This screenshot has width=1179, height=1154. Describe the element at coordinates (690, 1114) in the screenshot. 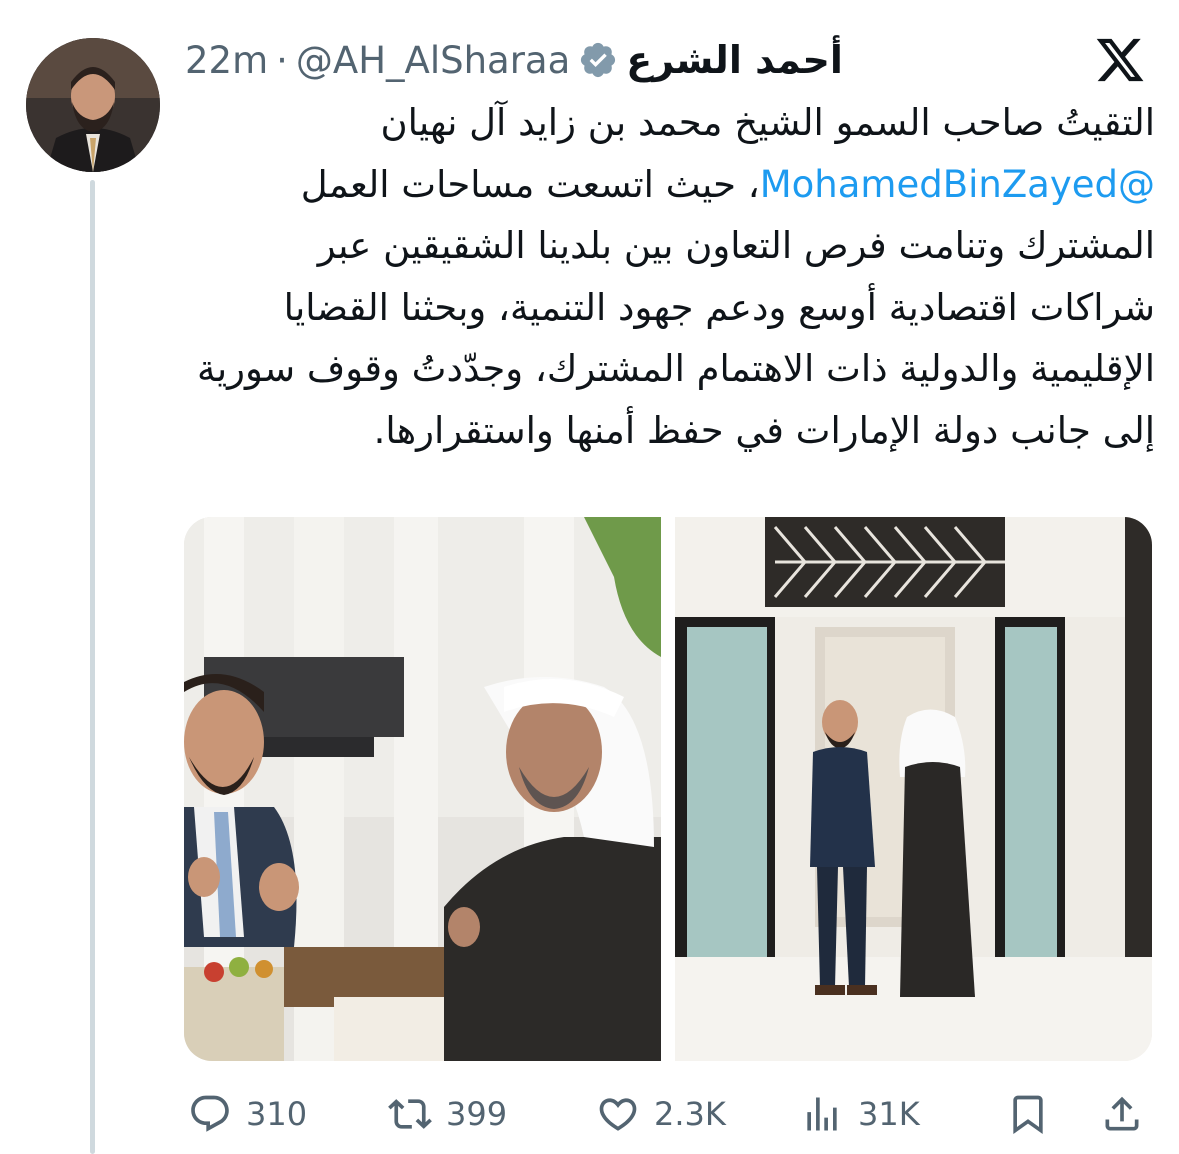

I see `like-count: 2.3K` at that location.